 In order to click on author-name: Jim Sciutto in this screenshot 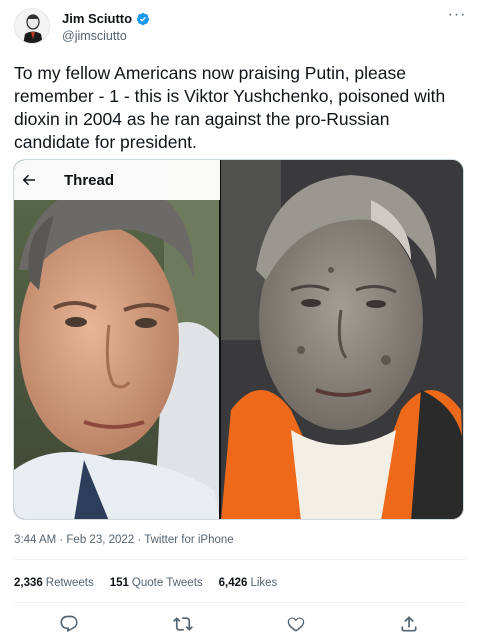, I will do `click(97, 18)`.